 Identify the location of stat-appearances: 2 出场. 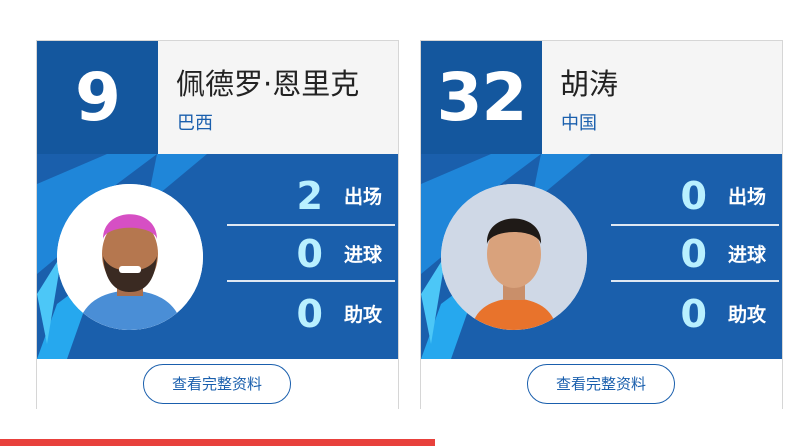
(311, 196).